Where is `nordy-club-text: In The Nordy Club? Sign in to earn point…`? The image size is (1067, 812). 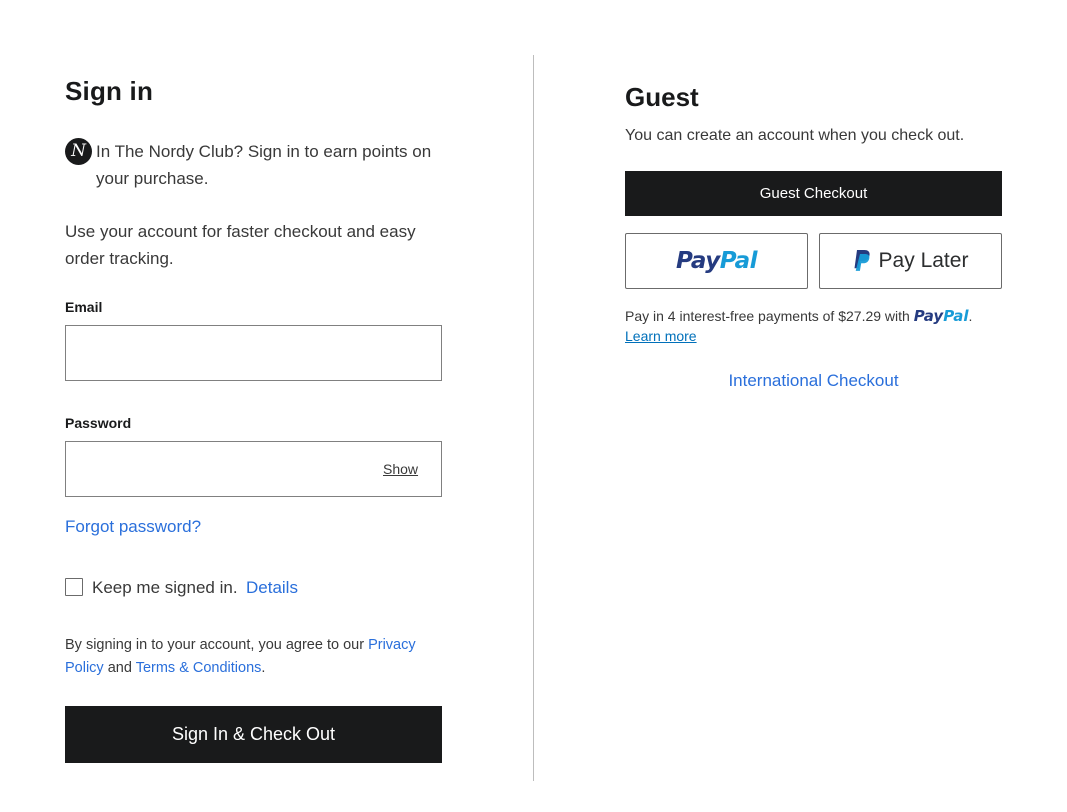 nordy-club-text: In The Nordy Club? Sign in to earn point… is located at coordinates (264, 165).